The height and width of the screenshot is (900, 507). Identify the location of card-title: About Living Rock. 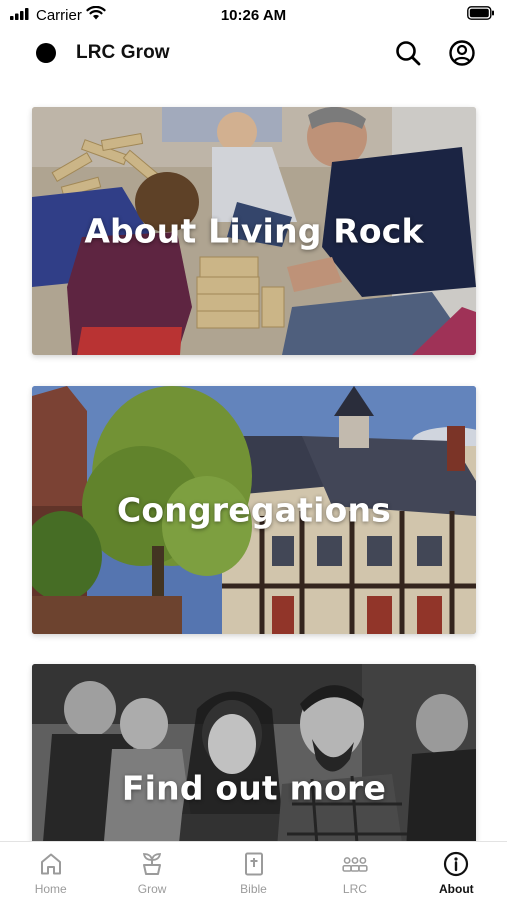
(254, 231).